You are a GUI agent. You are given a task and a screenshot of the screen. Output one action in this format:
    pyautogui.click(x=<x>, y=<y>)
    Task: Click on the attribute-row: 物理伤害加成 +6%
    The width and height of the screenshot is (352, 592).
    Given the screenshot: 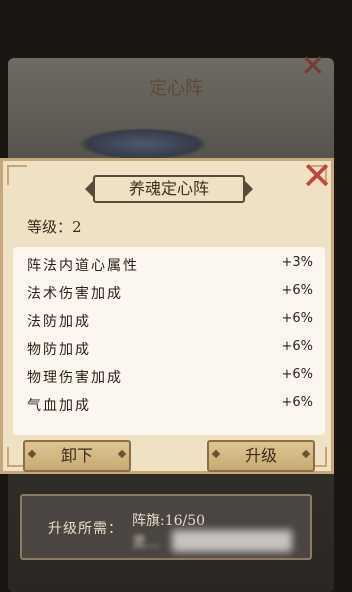 What is the action you would take?
    pyautogui.click(x=169, y=376)
    